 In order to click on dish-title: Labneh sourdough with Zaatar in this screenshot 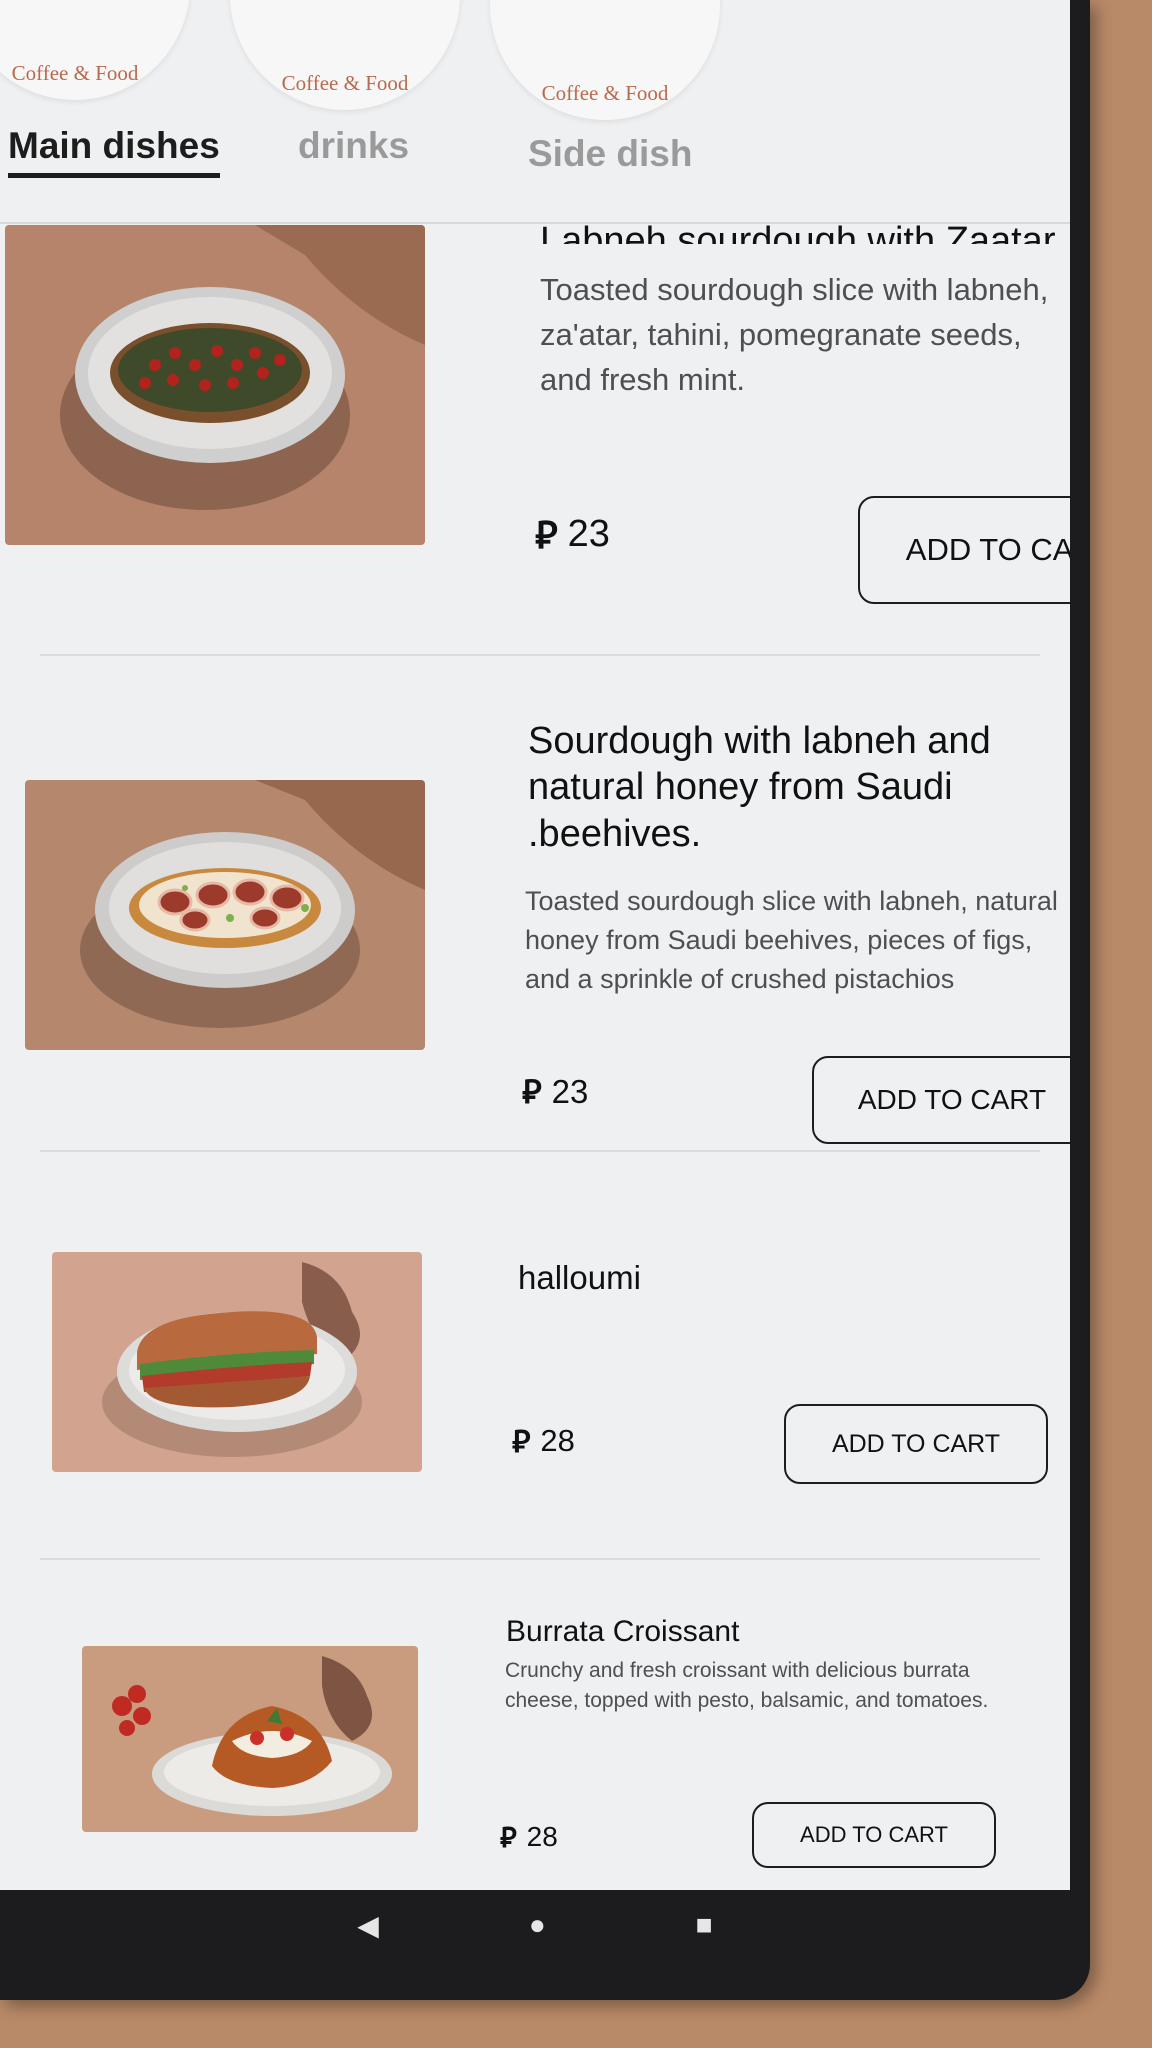, I will do `click(798, 233)`.